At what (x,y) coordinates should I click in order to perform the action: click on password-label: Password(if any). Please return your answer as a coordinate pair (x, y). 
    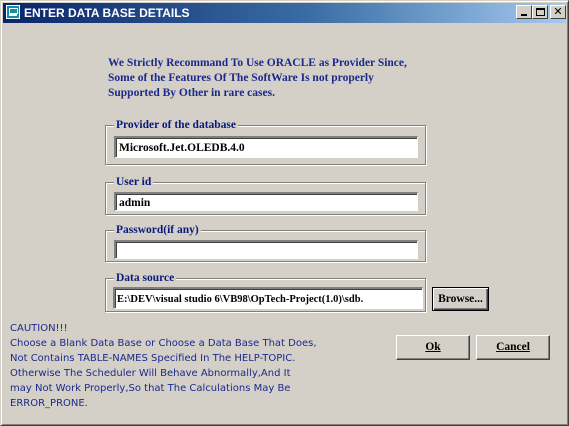
    Looking at the image, I should click on (157, 230).